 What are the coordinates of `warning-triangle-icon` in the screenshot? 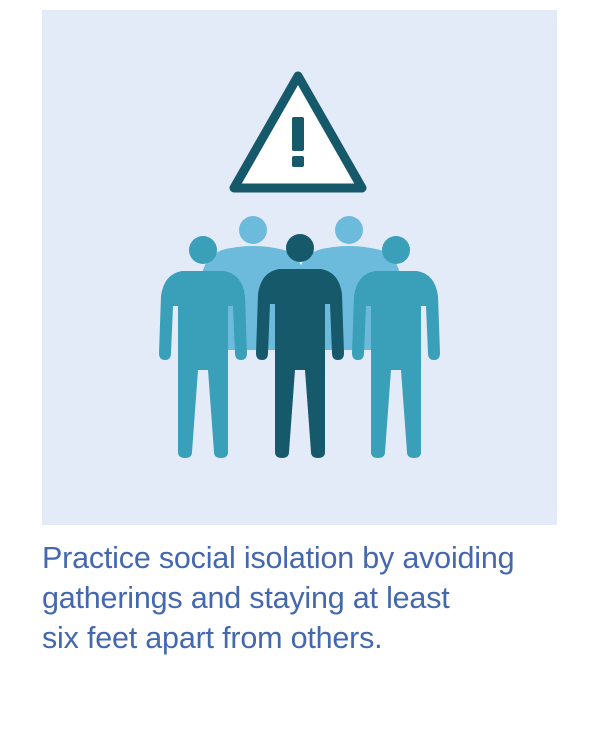 It's located at (298, 132).